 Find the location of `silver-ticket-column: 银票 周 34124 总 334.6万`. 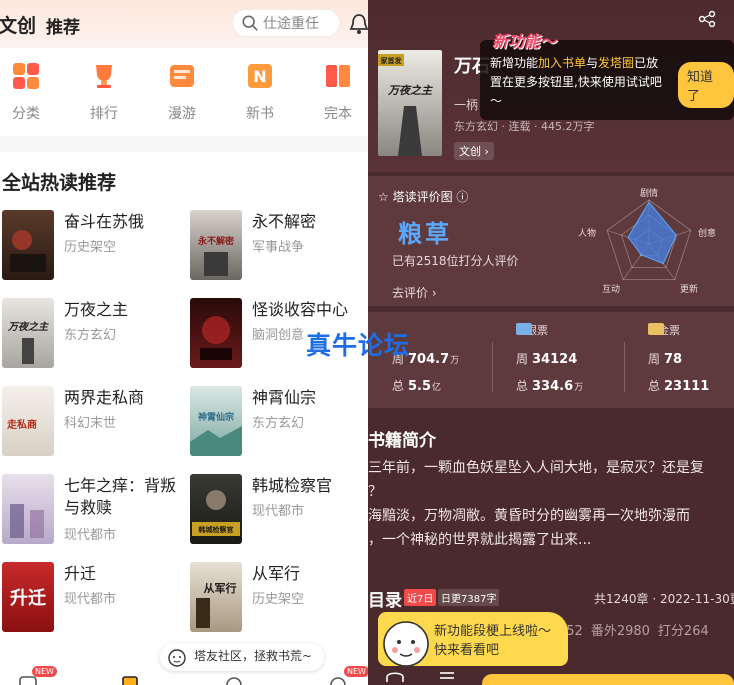

silver-ticket-column: 银票 周 34124 总 334.6万 is located at coordinates (561, 358).